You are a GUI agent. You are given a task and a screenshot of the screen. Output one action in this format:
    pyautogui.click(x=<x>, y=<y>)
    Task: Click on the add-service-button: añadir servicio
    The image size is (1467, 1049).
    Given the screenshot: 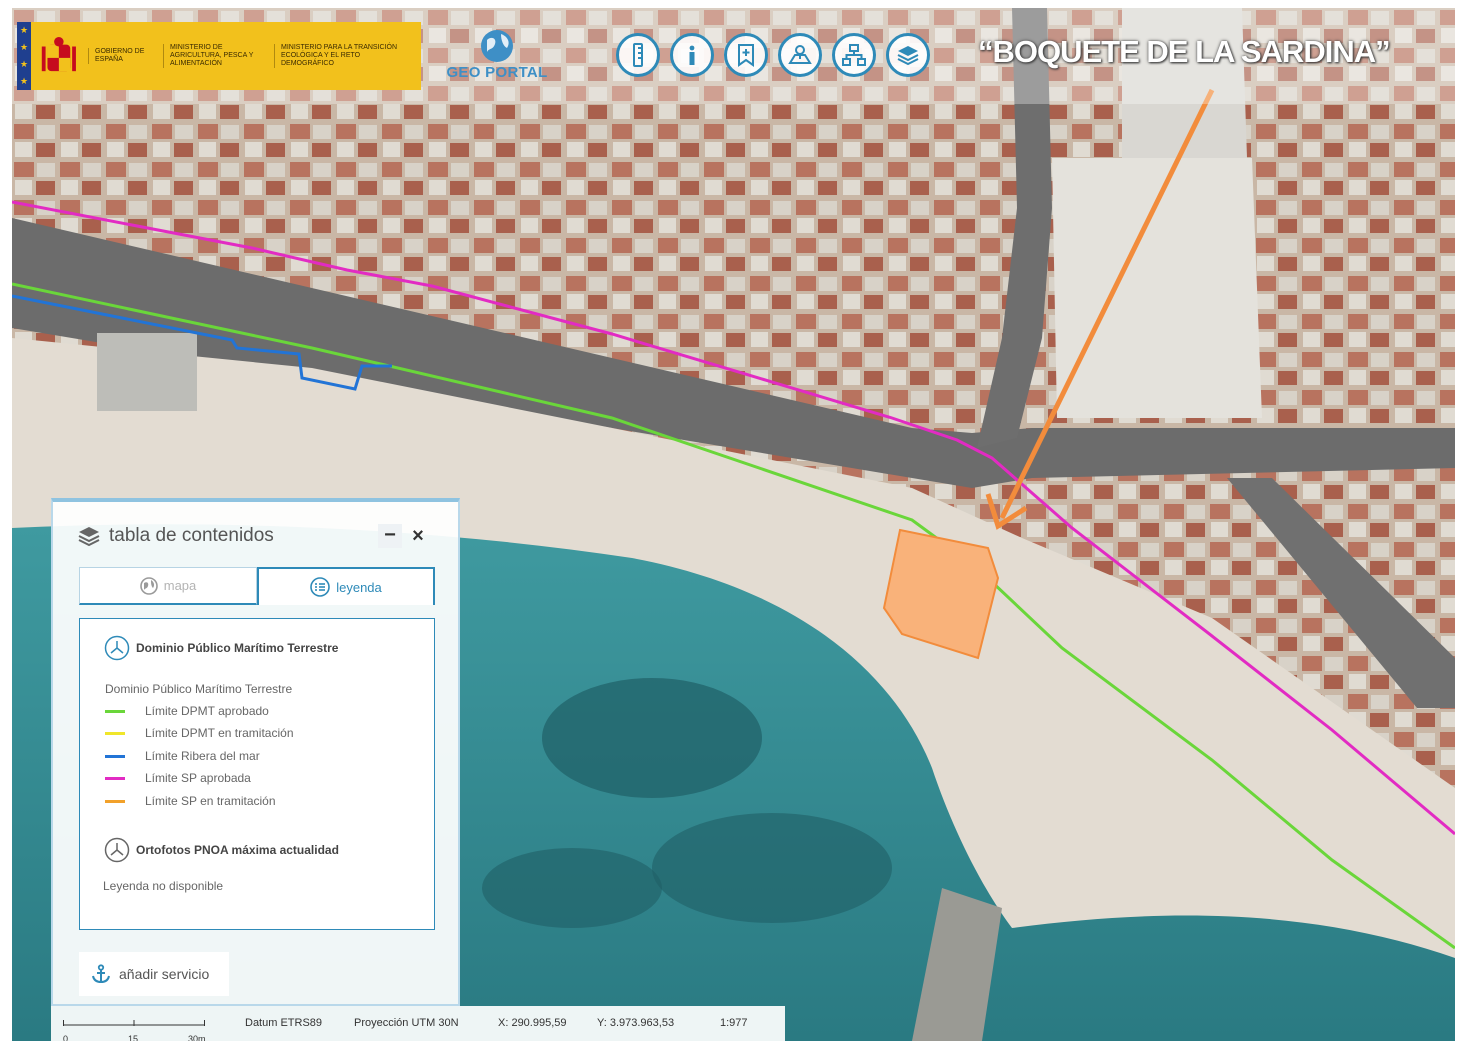 What is the action you would take?
    pyautogui.click(x=154, y=974)
    